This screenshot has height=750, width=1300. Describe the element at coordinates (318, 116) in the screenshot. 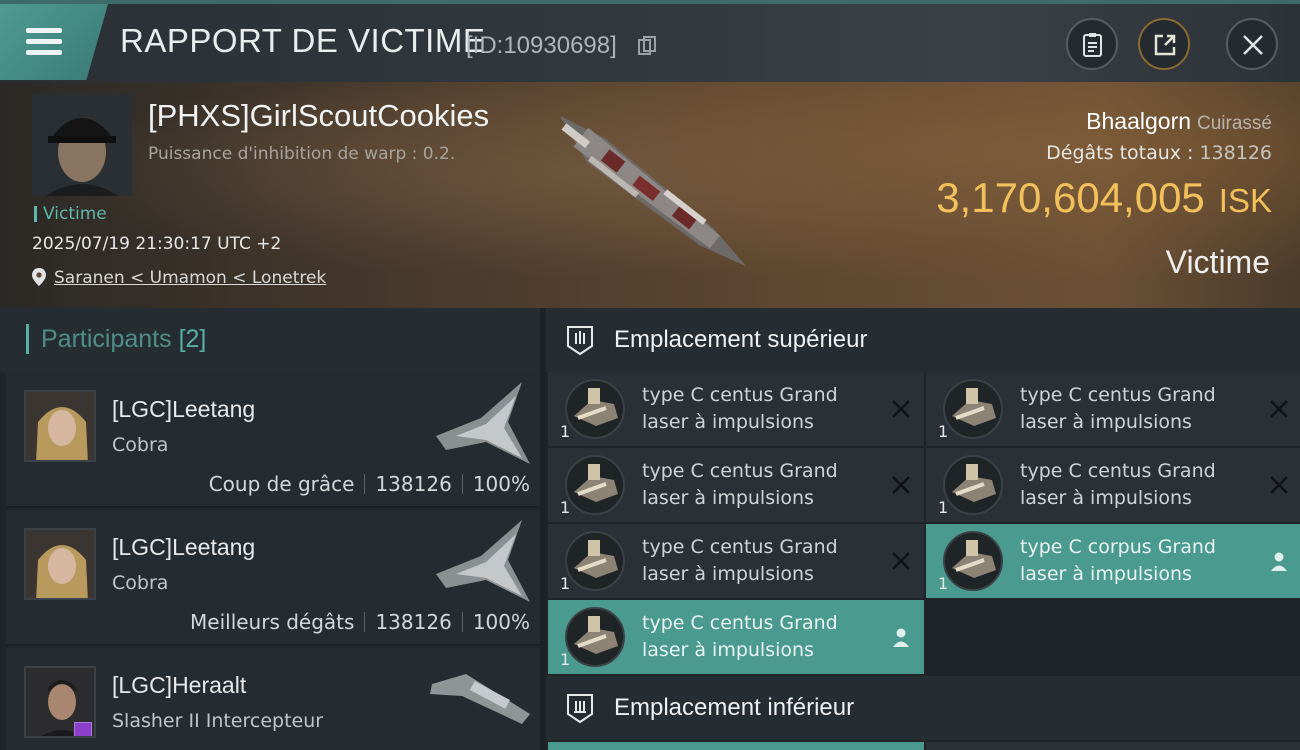

I see `victim-name: [PHXS]GirlScoutCookies` at that location.